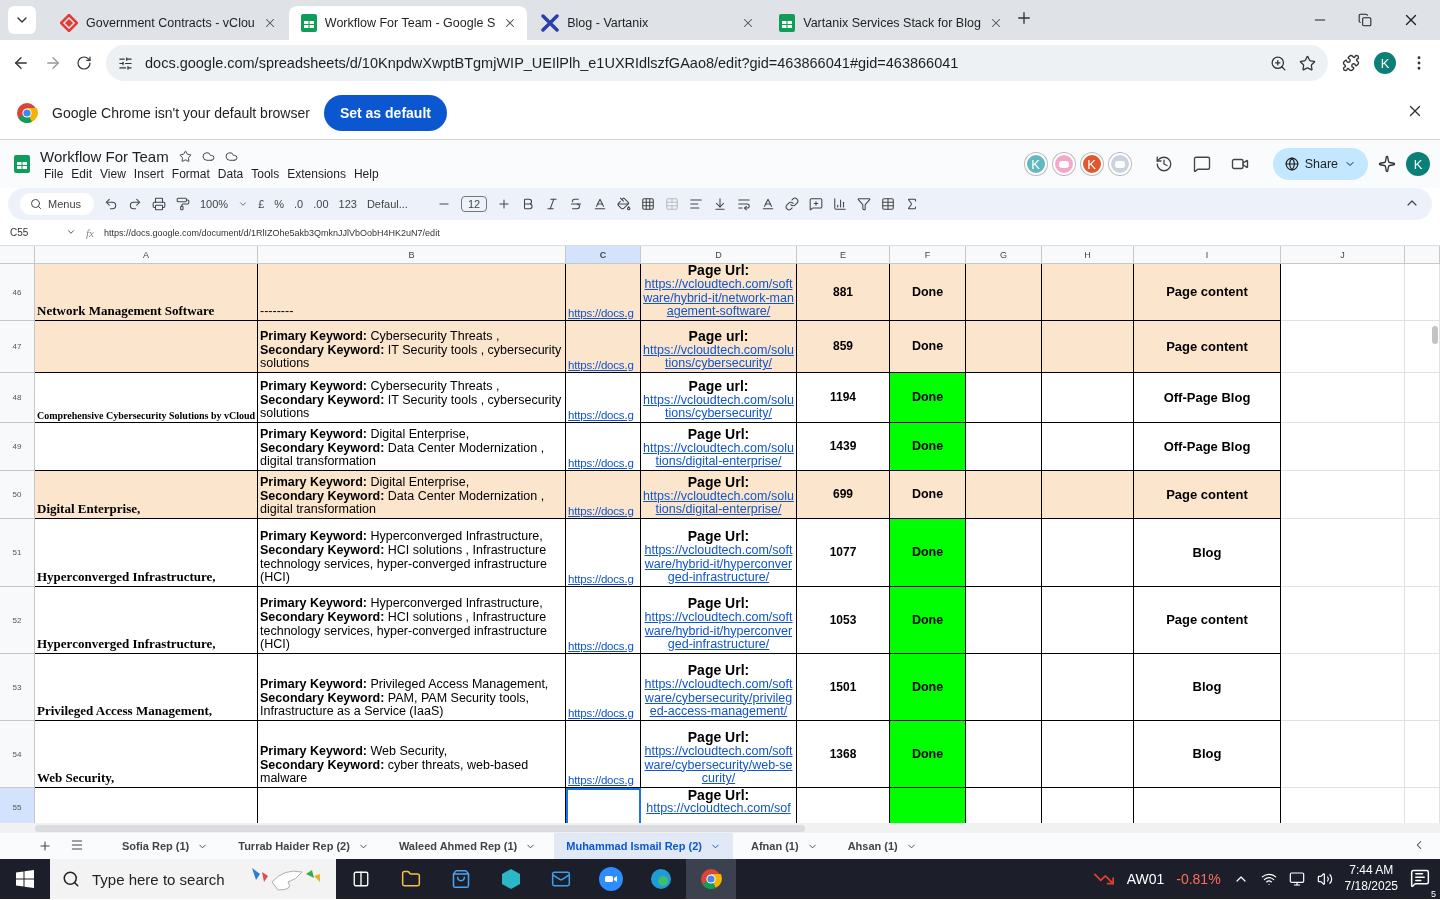 The width and height of the screenshot is (1440, 900). Describe the element at coordinates (361, 879) in the screenshot. I see `task-view-icon` at that location.